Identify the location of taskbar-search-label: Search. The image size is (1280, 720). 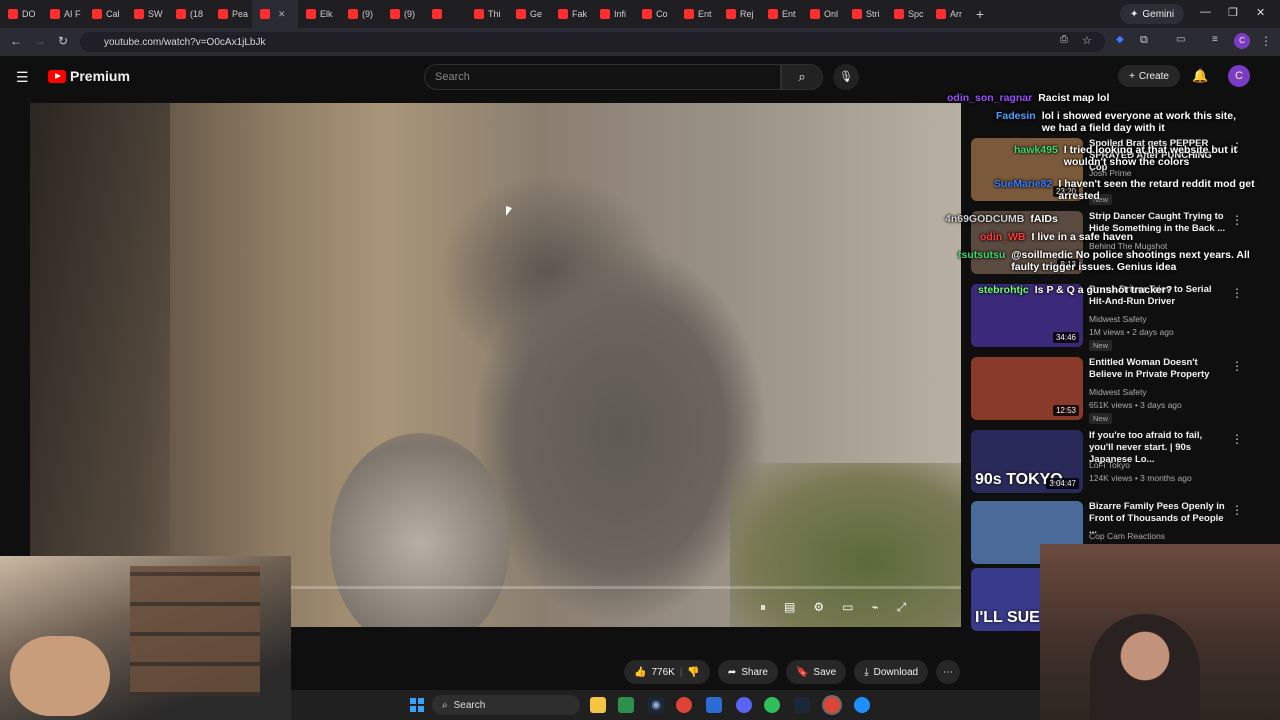
(469, 705).